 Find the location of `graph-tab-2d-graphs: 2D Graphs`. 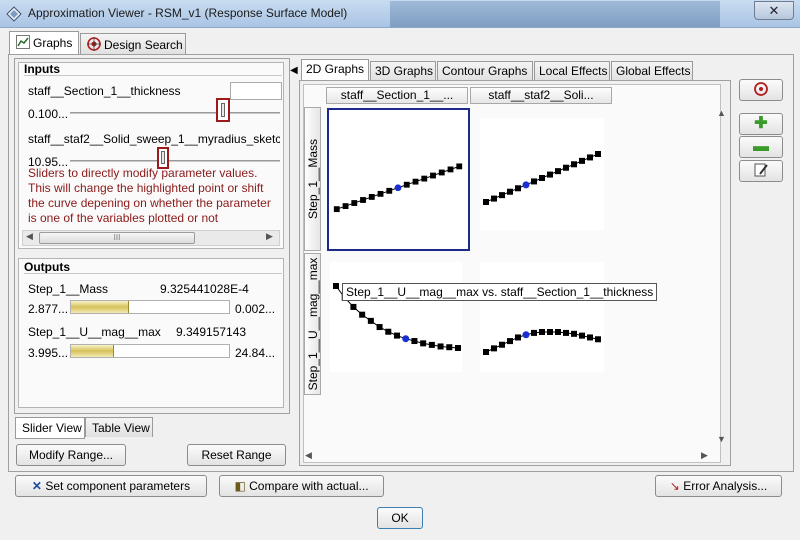

graph-tab-2d-graphs: 2D Graphs is located at coordinates (335, 70).